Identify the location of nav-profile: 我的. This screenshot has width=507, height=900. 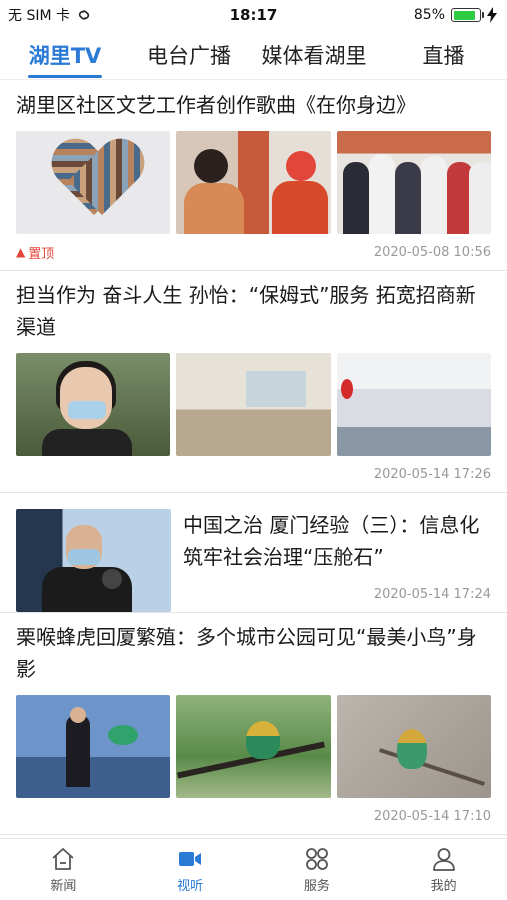
(443, 869).